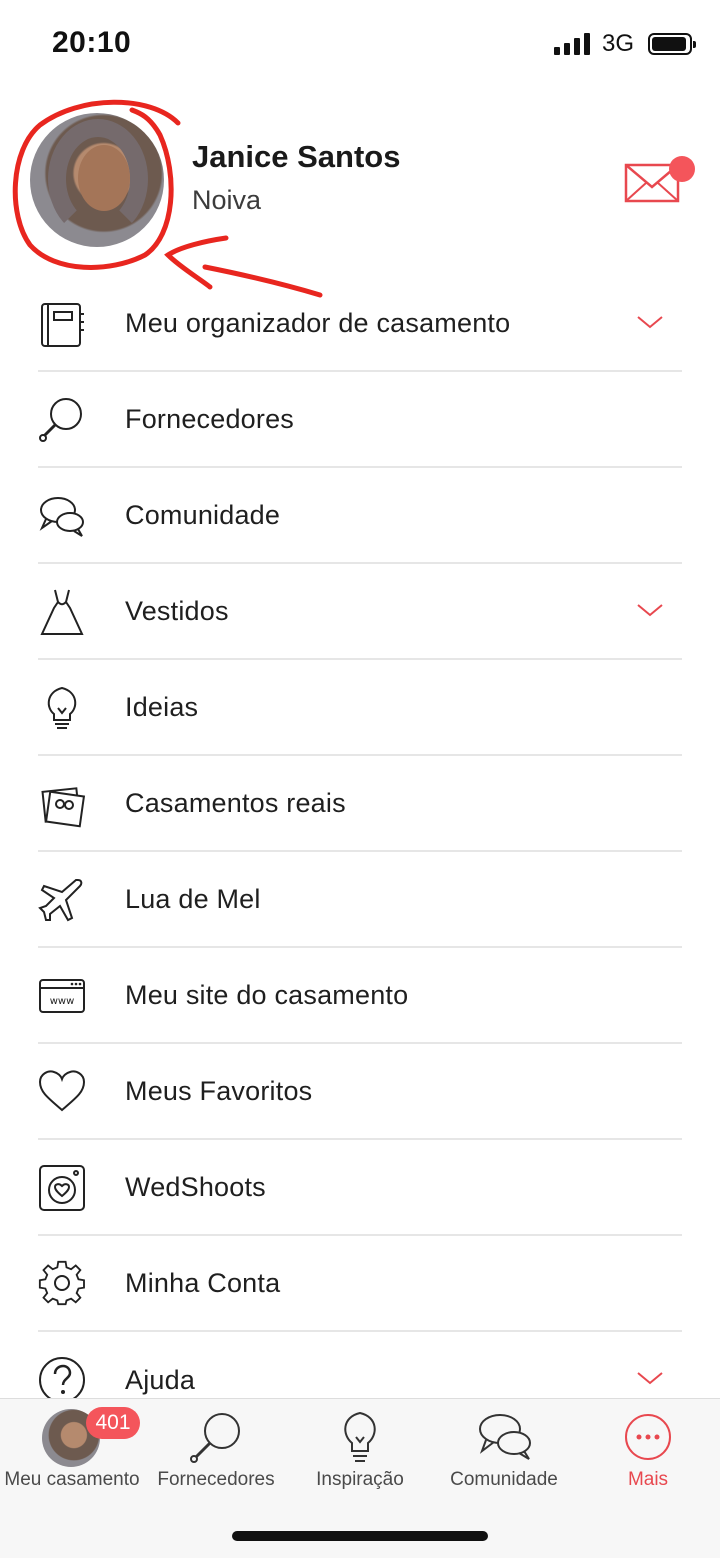 This screenshot has width=720, height=1558. I want to click on menu-item-favorites: Meus Favoritos, so click(360, 1092).